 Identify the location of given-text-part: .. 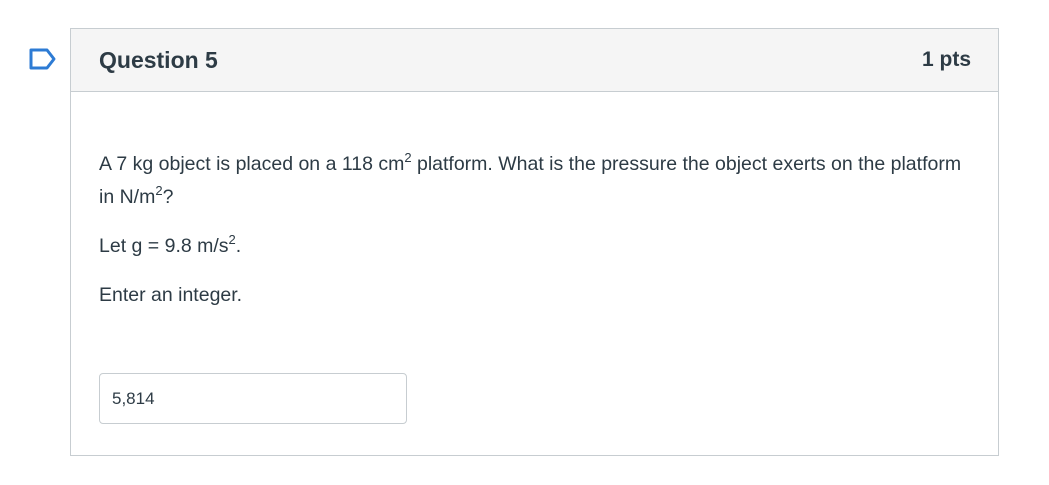
(238, 246).